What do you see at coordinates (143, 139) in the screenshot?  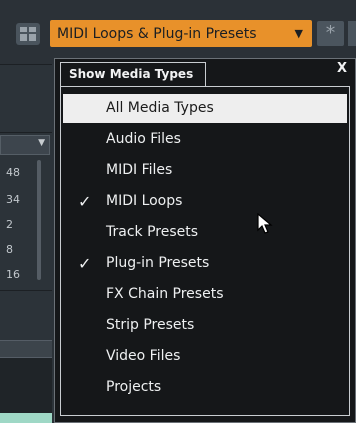 I see `menu-item-label: Audio Files` at bounding box center [143, 139].